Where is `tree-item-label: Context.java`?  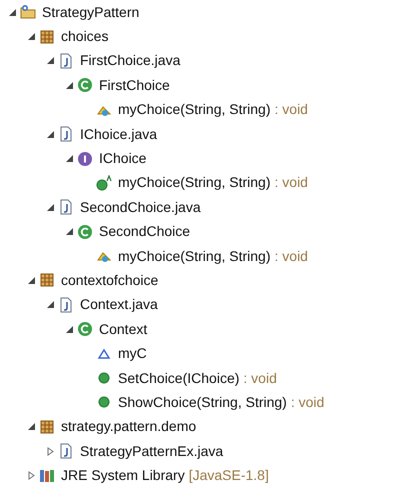
tree-item-label: Context.java is located at coordinates (119, 305).